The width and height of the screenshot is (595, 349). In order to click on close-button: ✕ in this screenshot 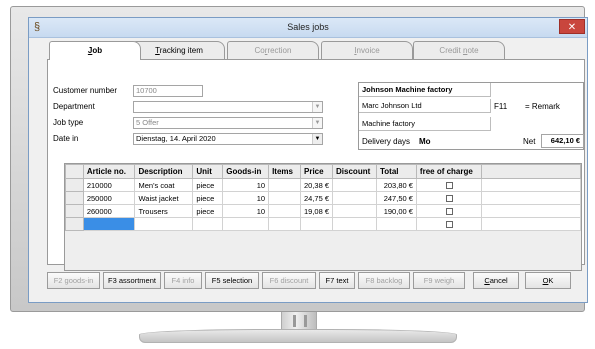, I will do `click(572, 26)`.